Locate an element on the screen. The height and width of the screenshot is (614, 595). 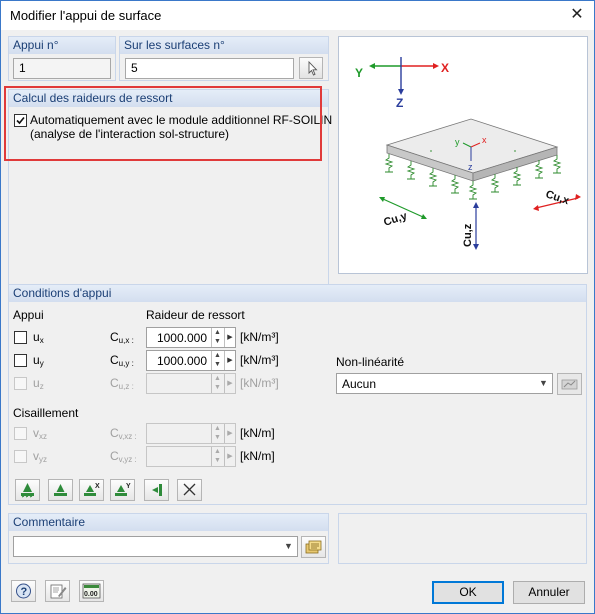
cuy-label: Cu,y is located at coordinates (395, 219).